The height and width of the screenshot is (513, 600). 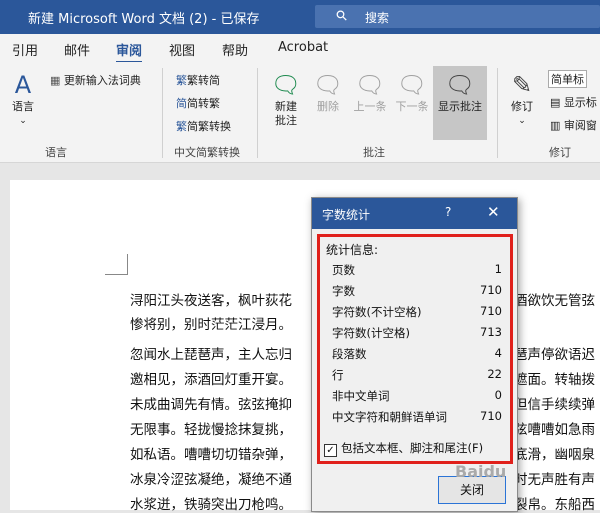 I want to click on previous-comment-button: 🗨 上一条, so click(x=370, y=92).